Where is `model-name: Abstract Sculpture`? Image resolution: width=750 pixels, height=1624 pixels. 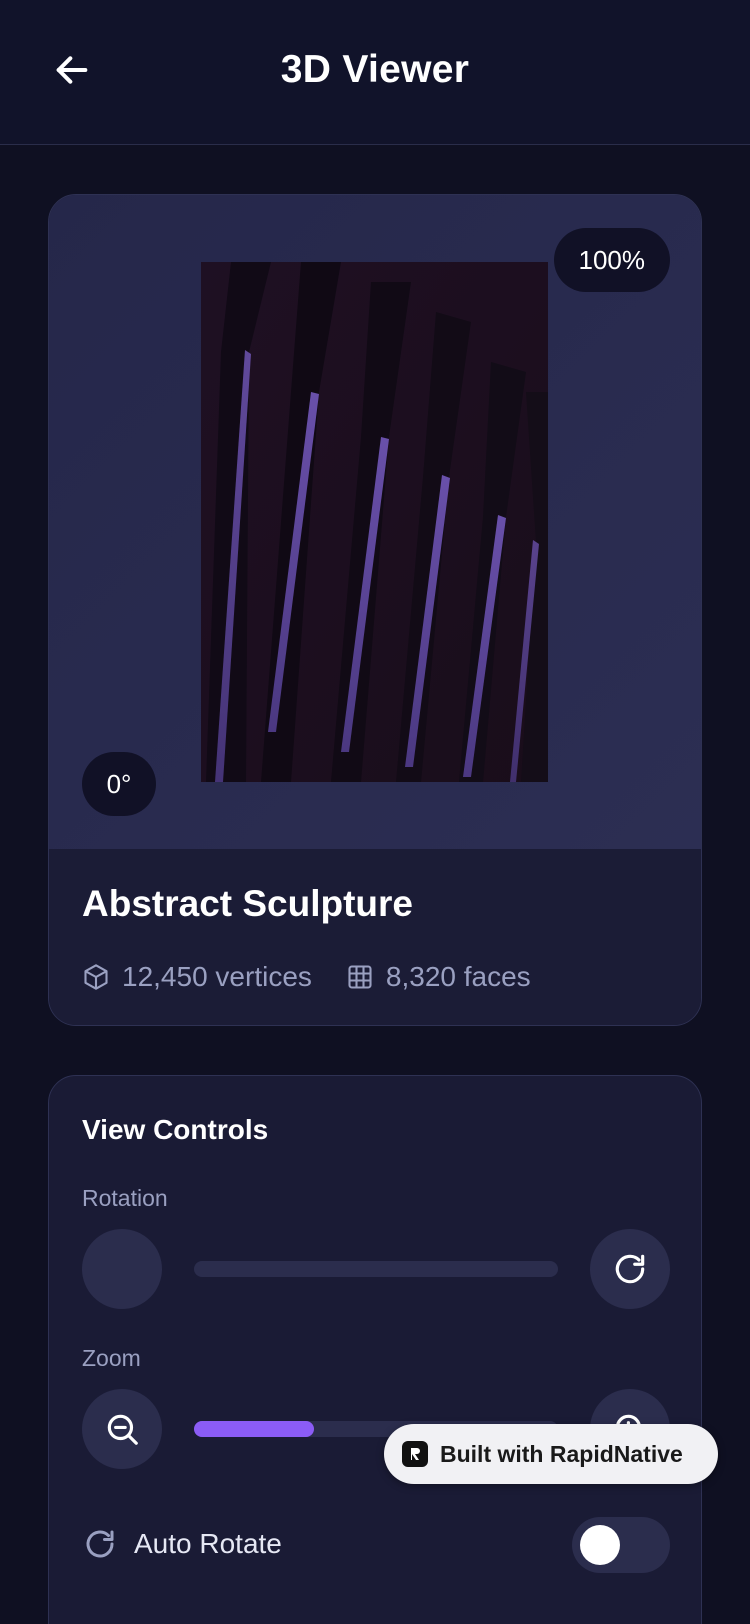
model-name: Abstract Sculpture is located at coordinates (248, 903).